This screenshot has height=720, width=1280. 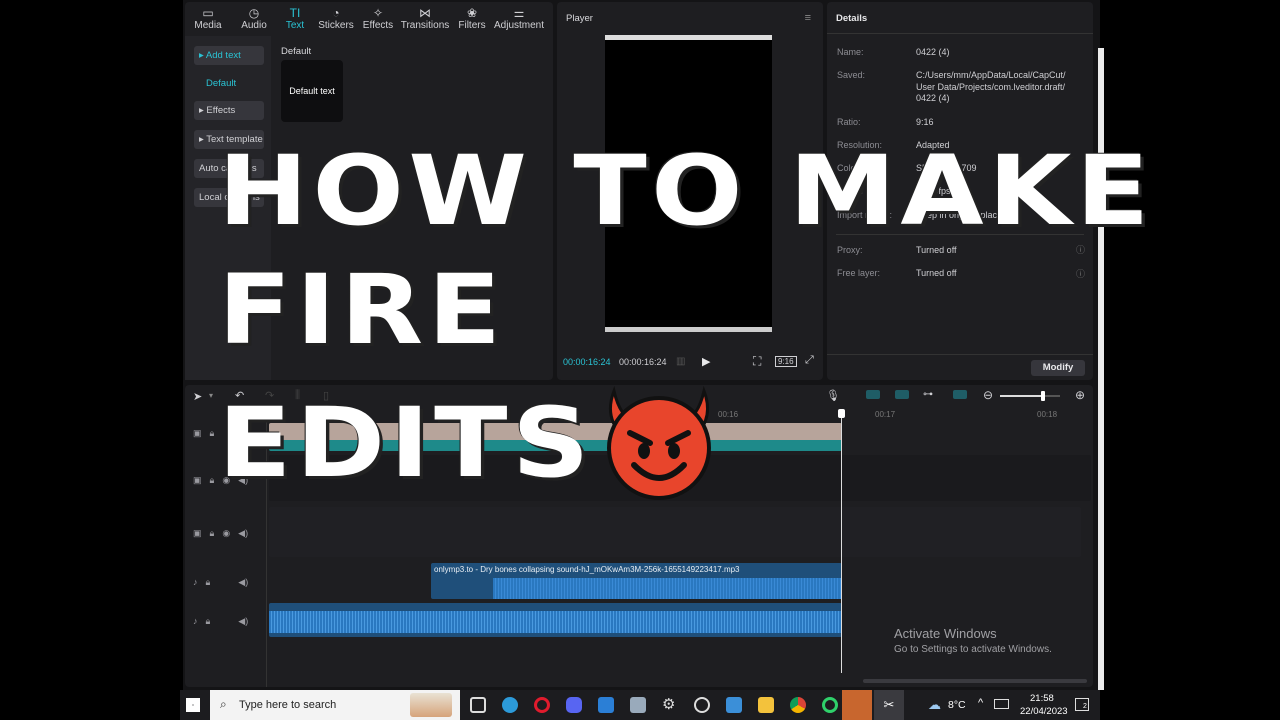 What do you see at coordinates (1042, 698) in the screenshot?
I see `clock-time: 21:58` at bounding box center [1042, 698].